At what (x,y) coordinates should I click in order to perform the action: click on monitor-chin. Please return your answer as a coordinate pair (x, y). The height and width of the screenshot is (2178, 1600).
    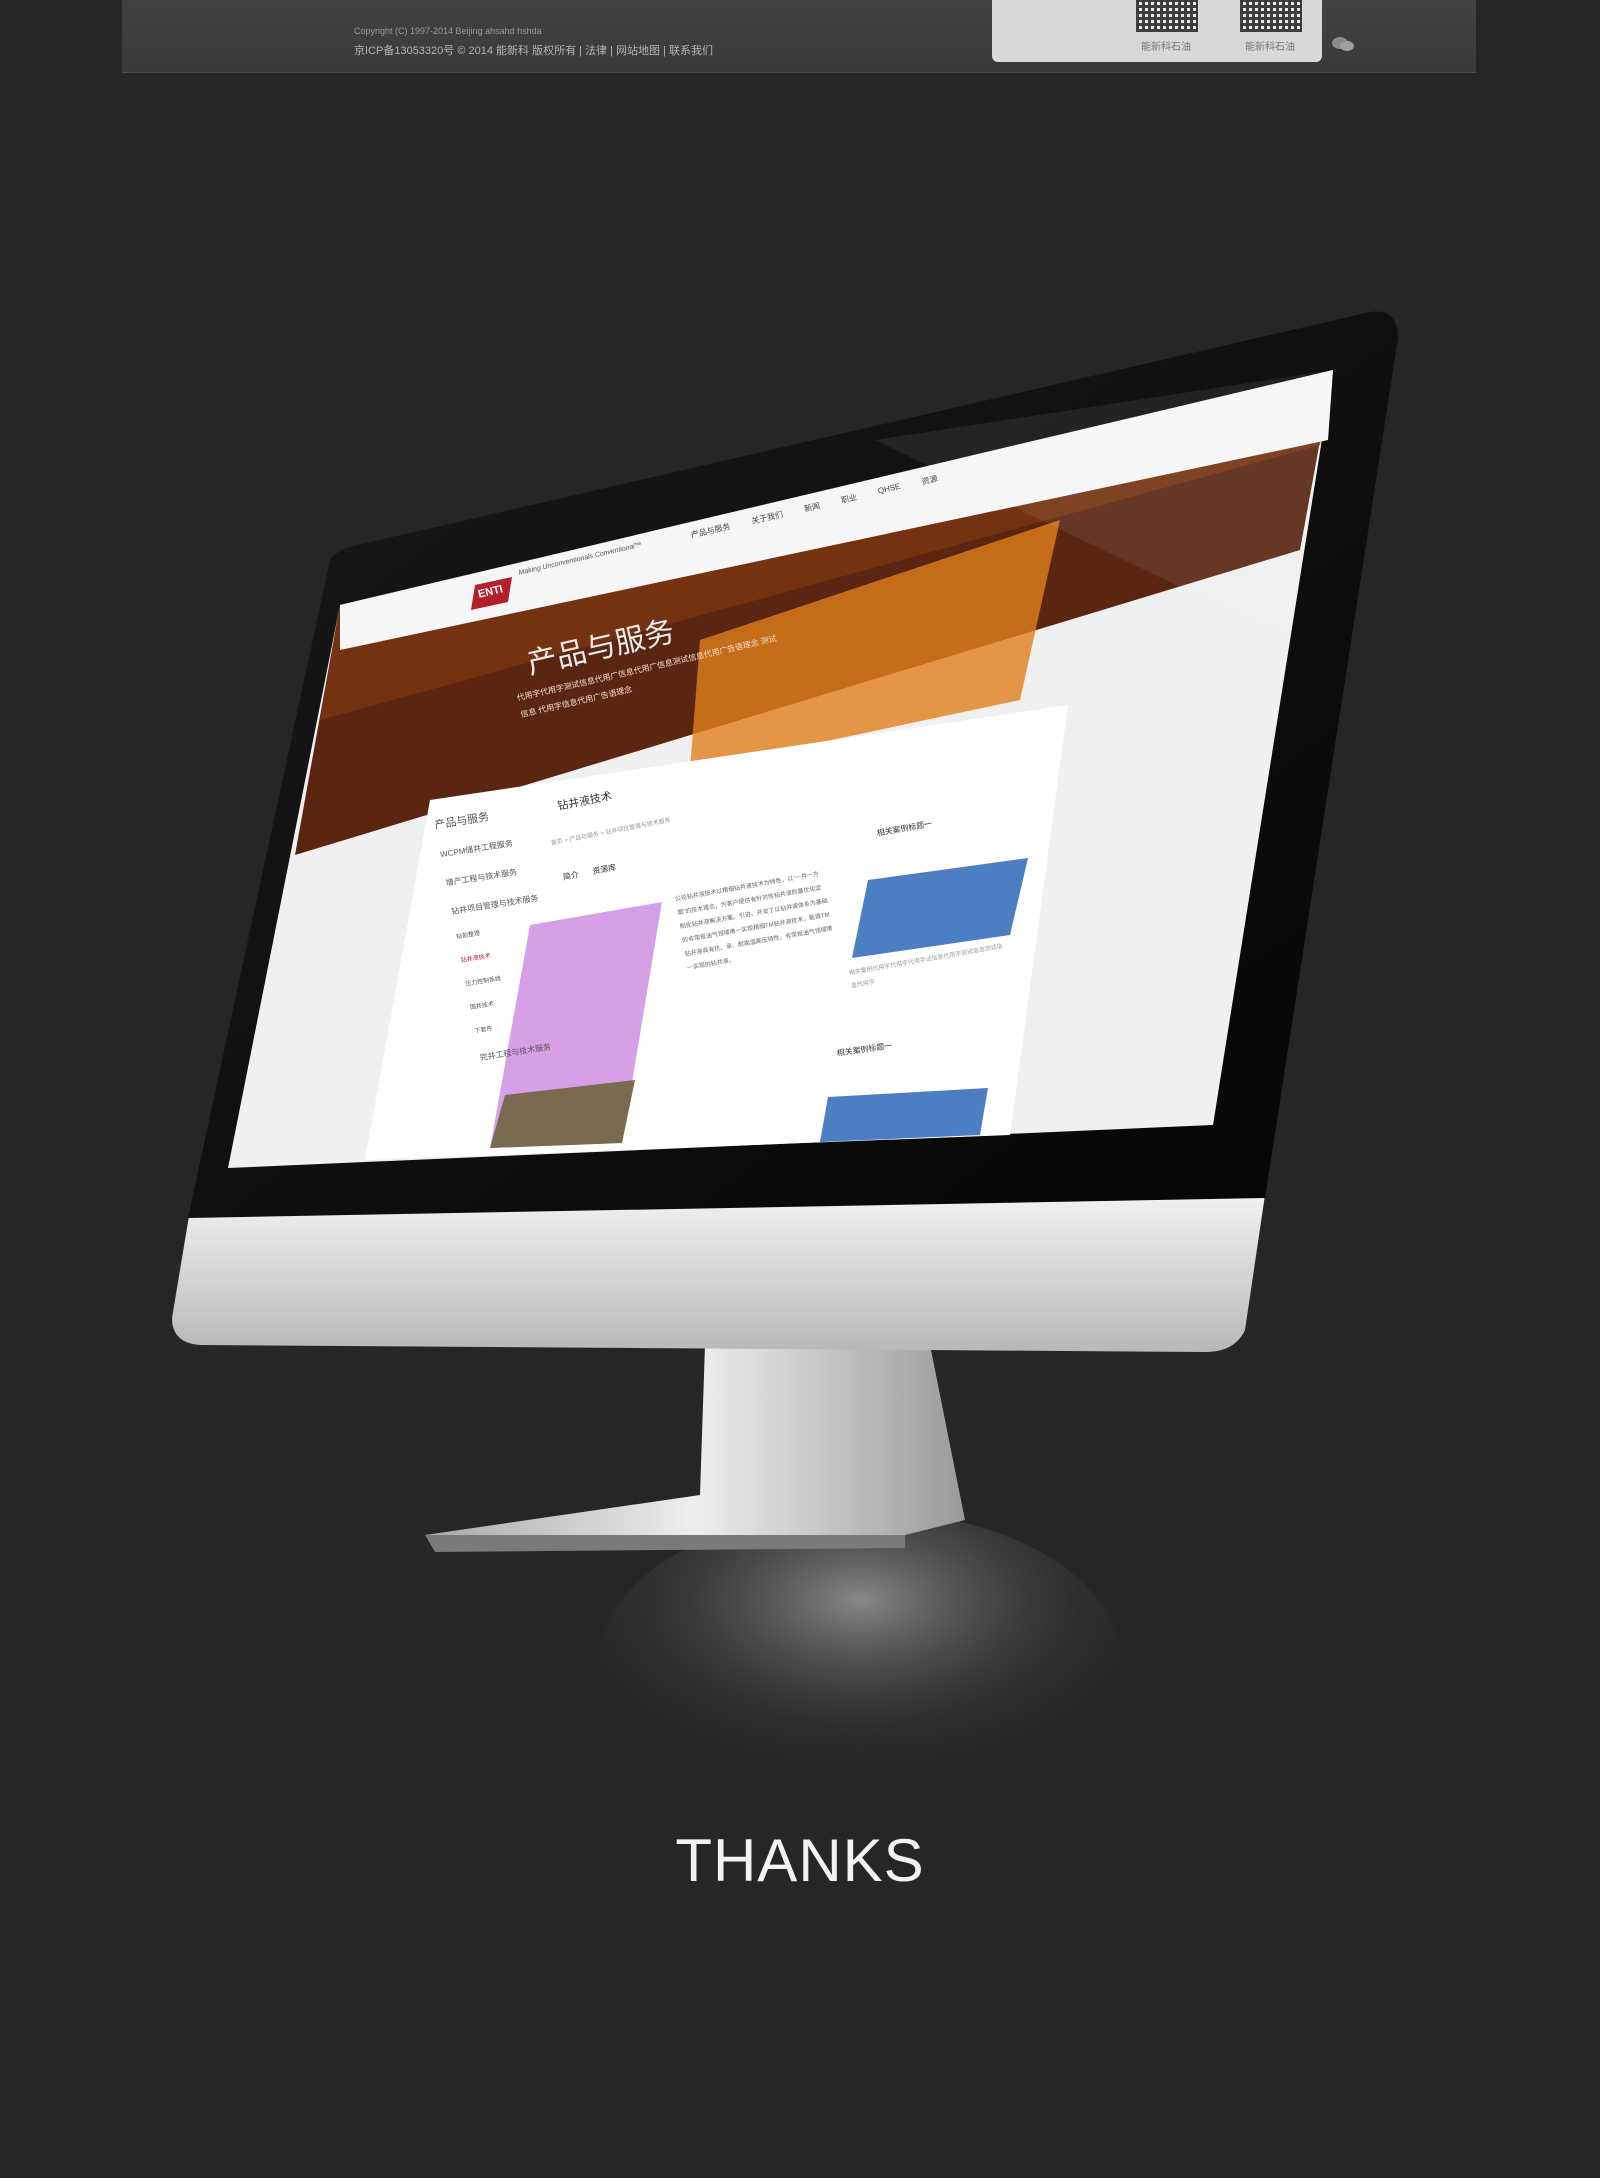
    Looking at the image, I should click on (718, 1273).